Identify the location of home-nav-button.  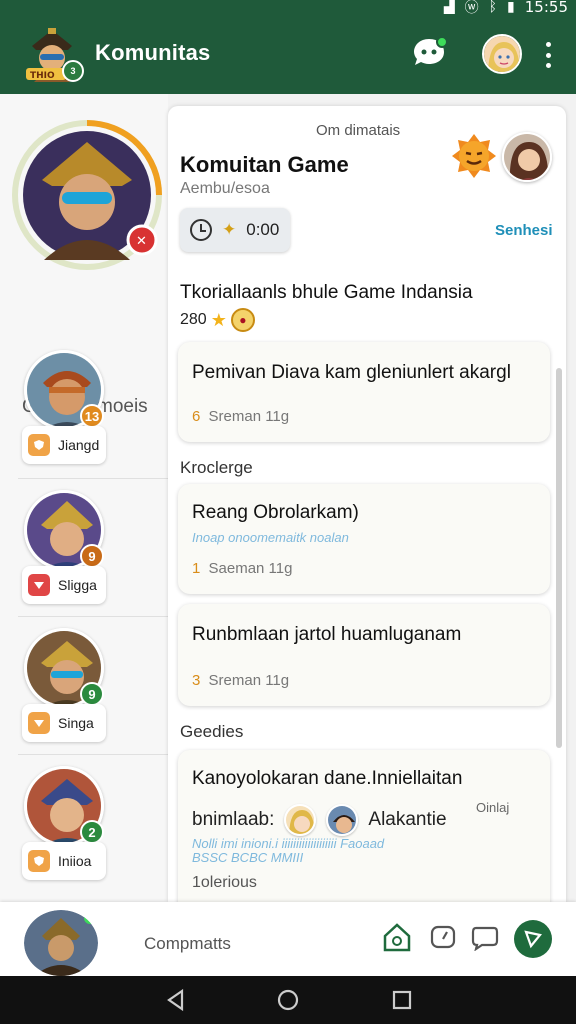
(288, 1000).